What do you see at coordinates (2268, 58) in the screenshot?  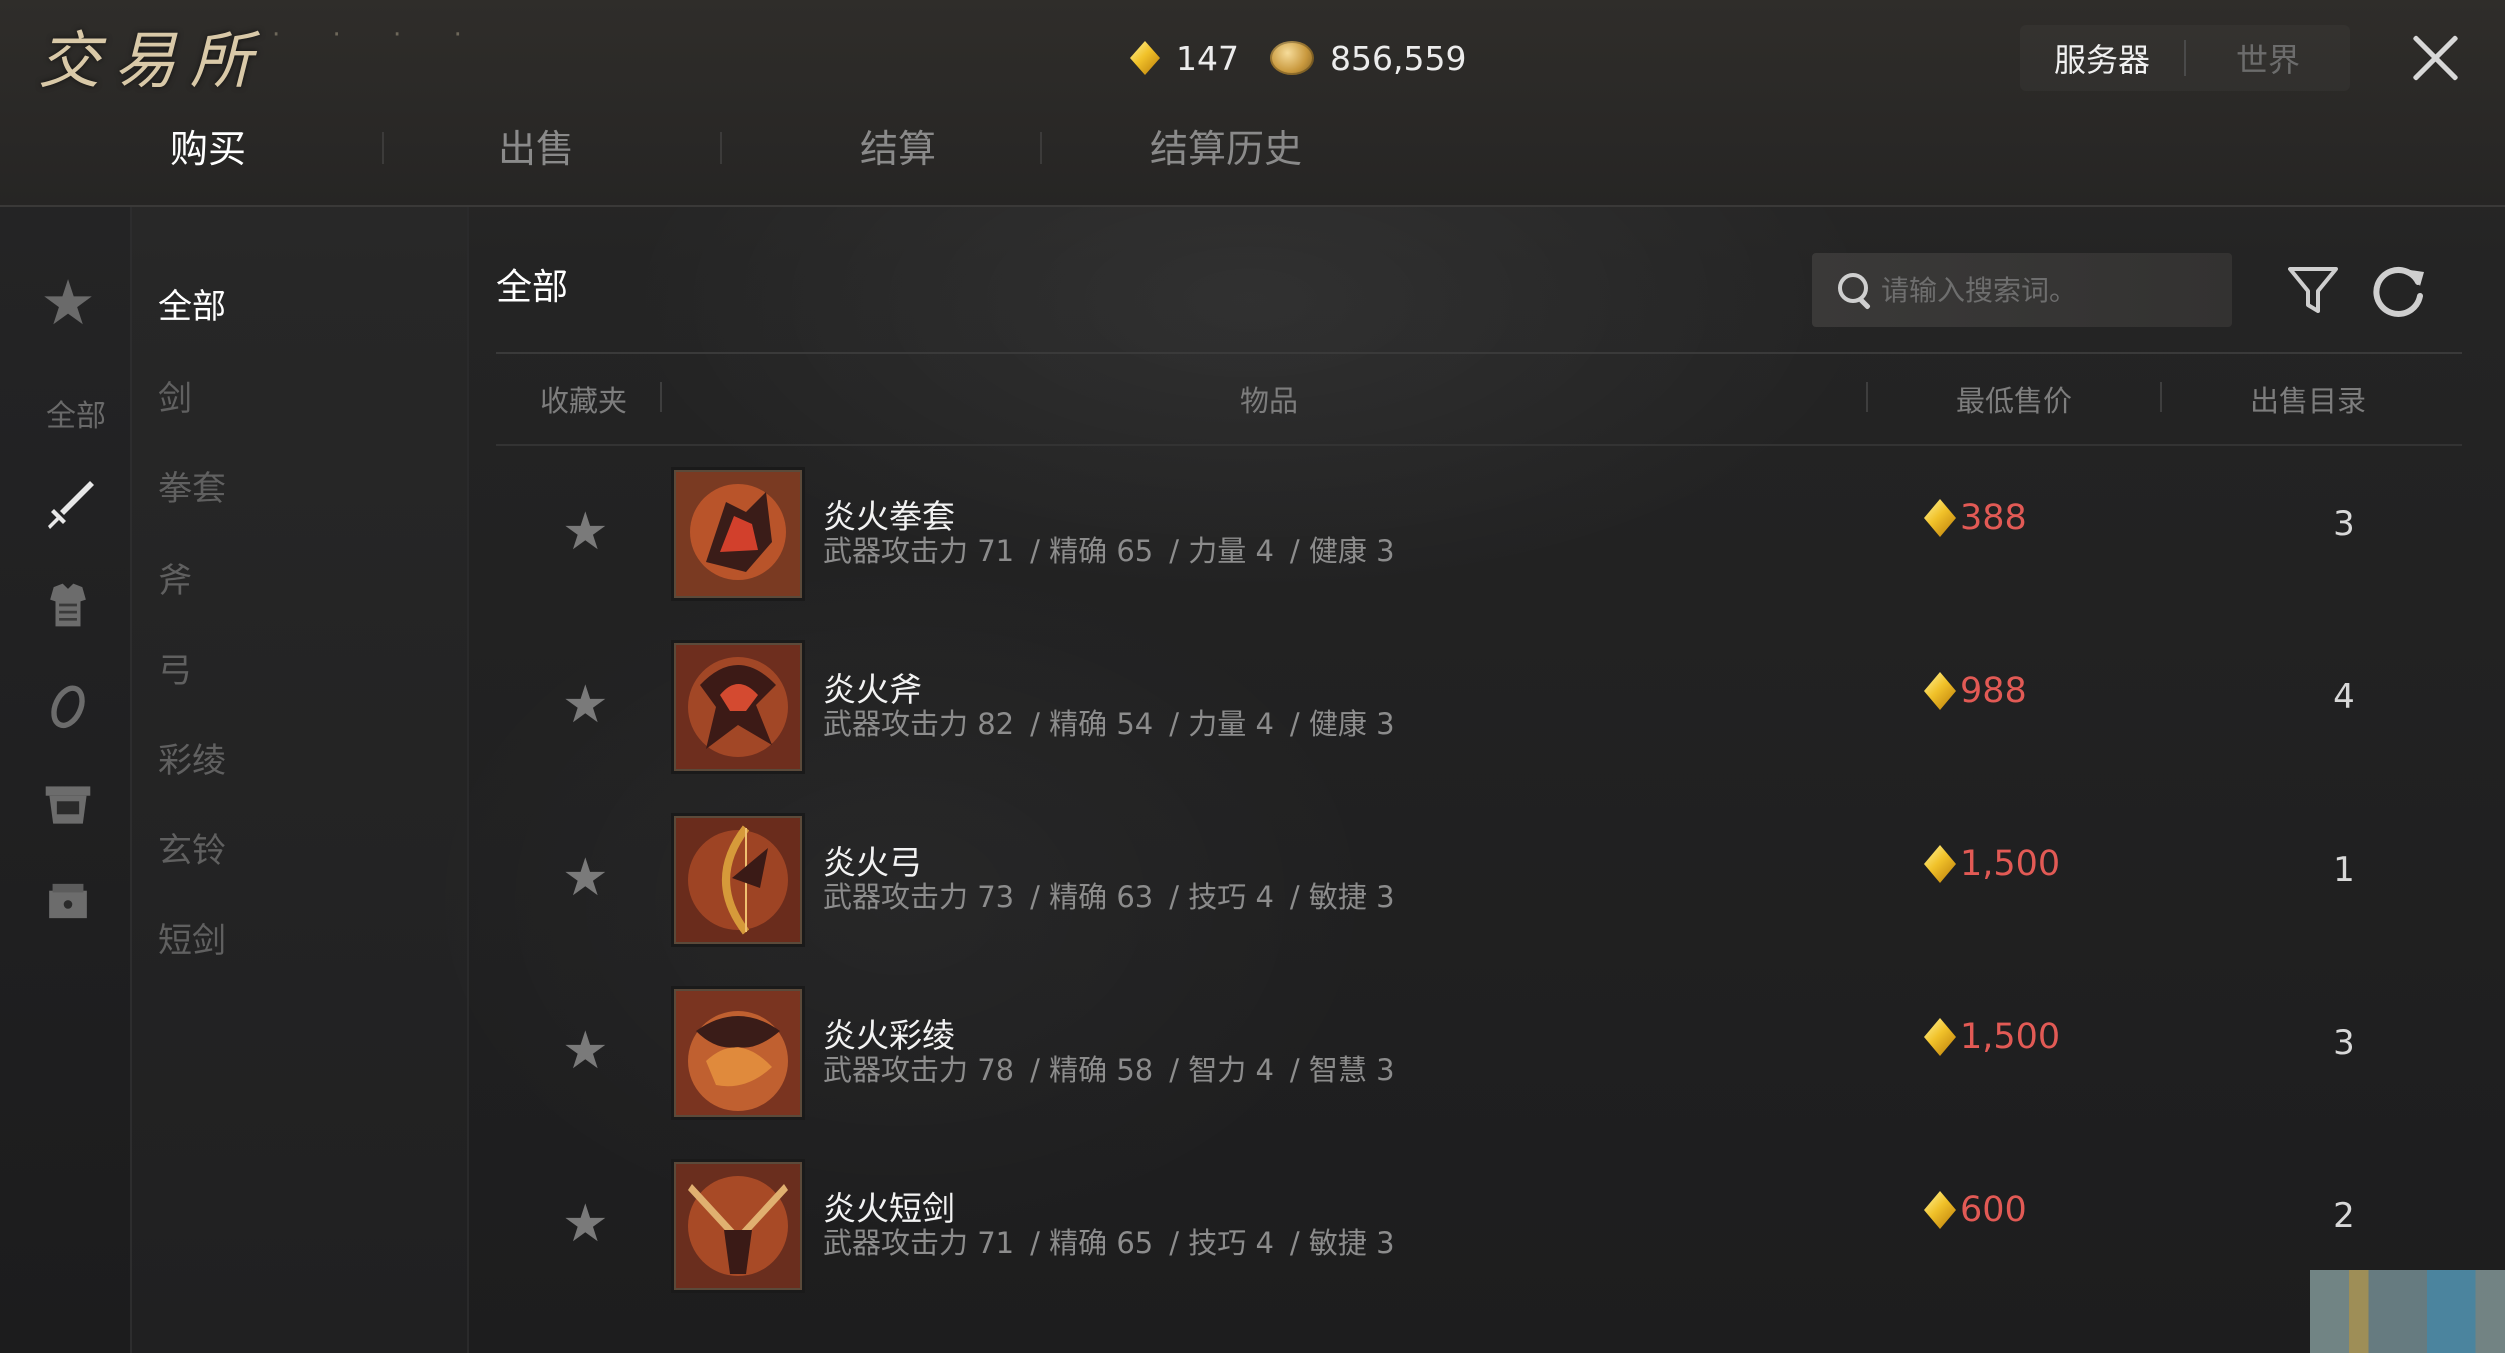 I see `tab-world: 世界` at bounding box center [2268, 58].